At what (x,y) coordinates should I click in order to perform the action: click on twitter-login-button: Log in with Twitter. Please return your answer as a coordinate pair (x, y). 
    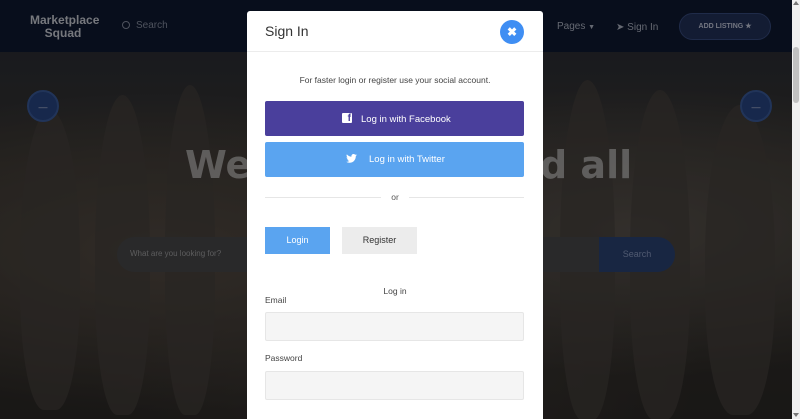
    Looking at the image, I should click on (394, 159).